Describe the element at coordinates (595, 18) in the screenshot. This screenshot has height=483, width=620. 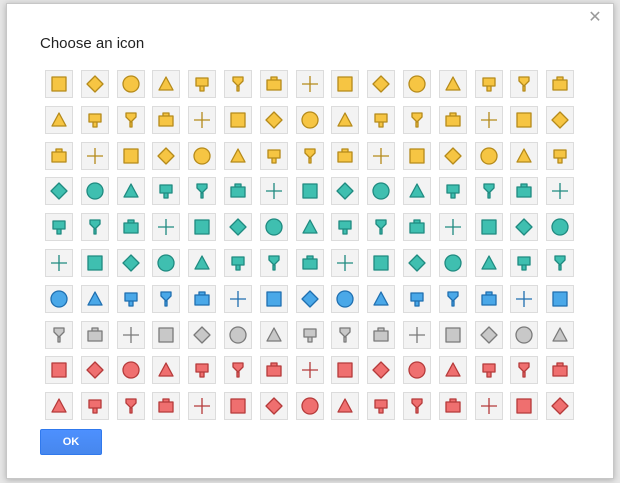
I see `close-icon: ✕` at that location.